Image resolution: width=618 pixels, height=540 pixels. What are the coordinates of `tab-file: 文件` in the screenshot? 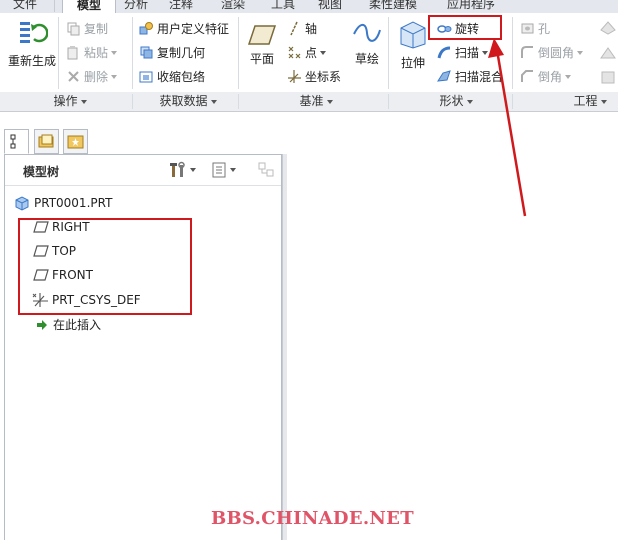 It's located at (25, 6).